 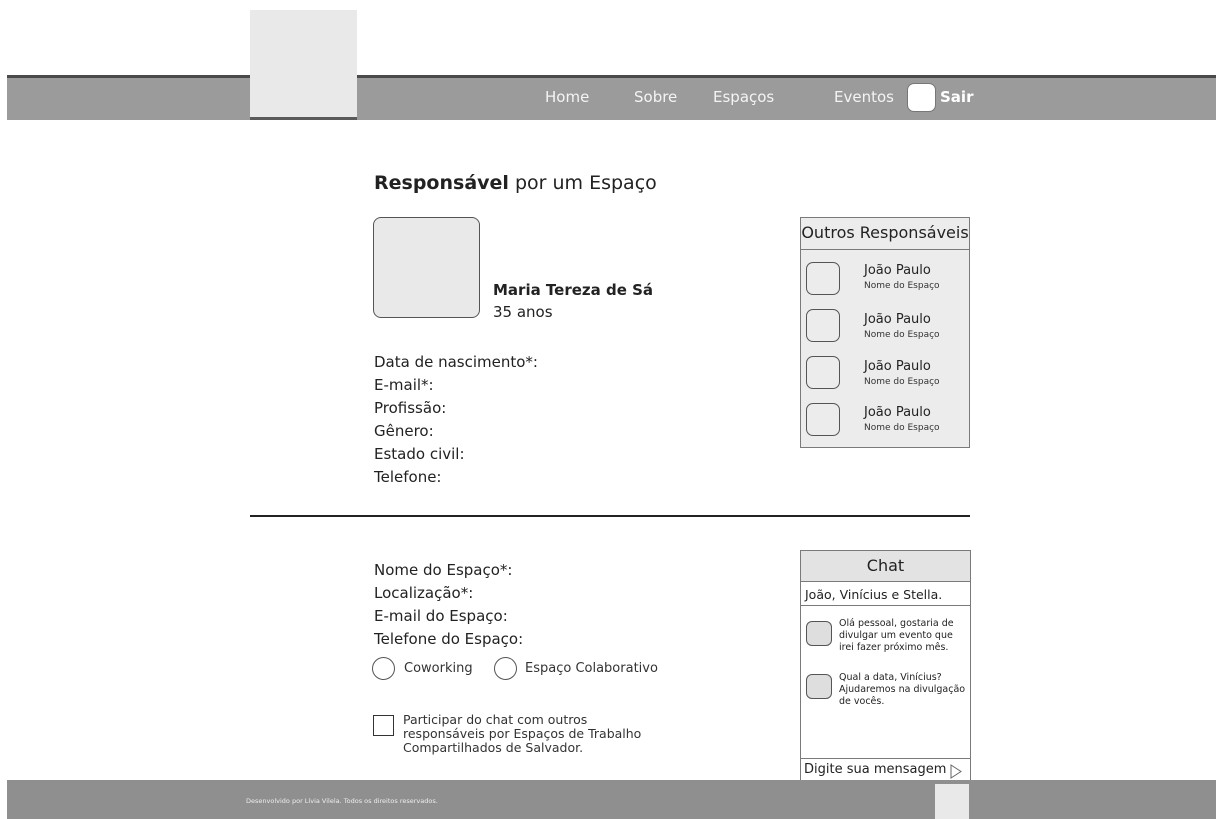 I want to click on logo, so click(x=303, y=65).